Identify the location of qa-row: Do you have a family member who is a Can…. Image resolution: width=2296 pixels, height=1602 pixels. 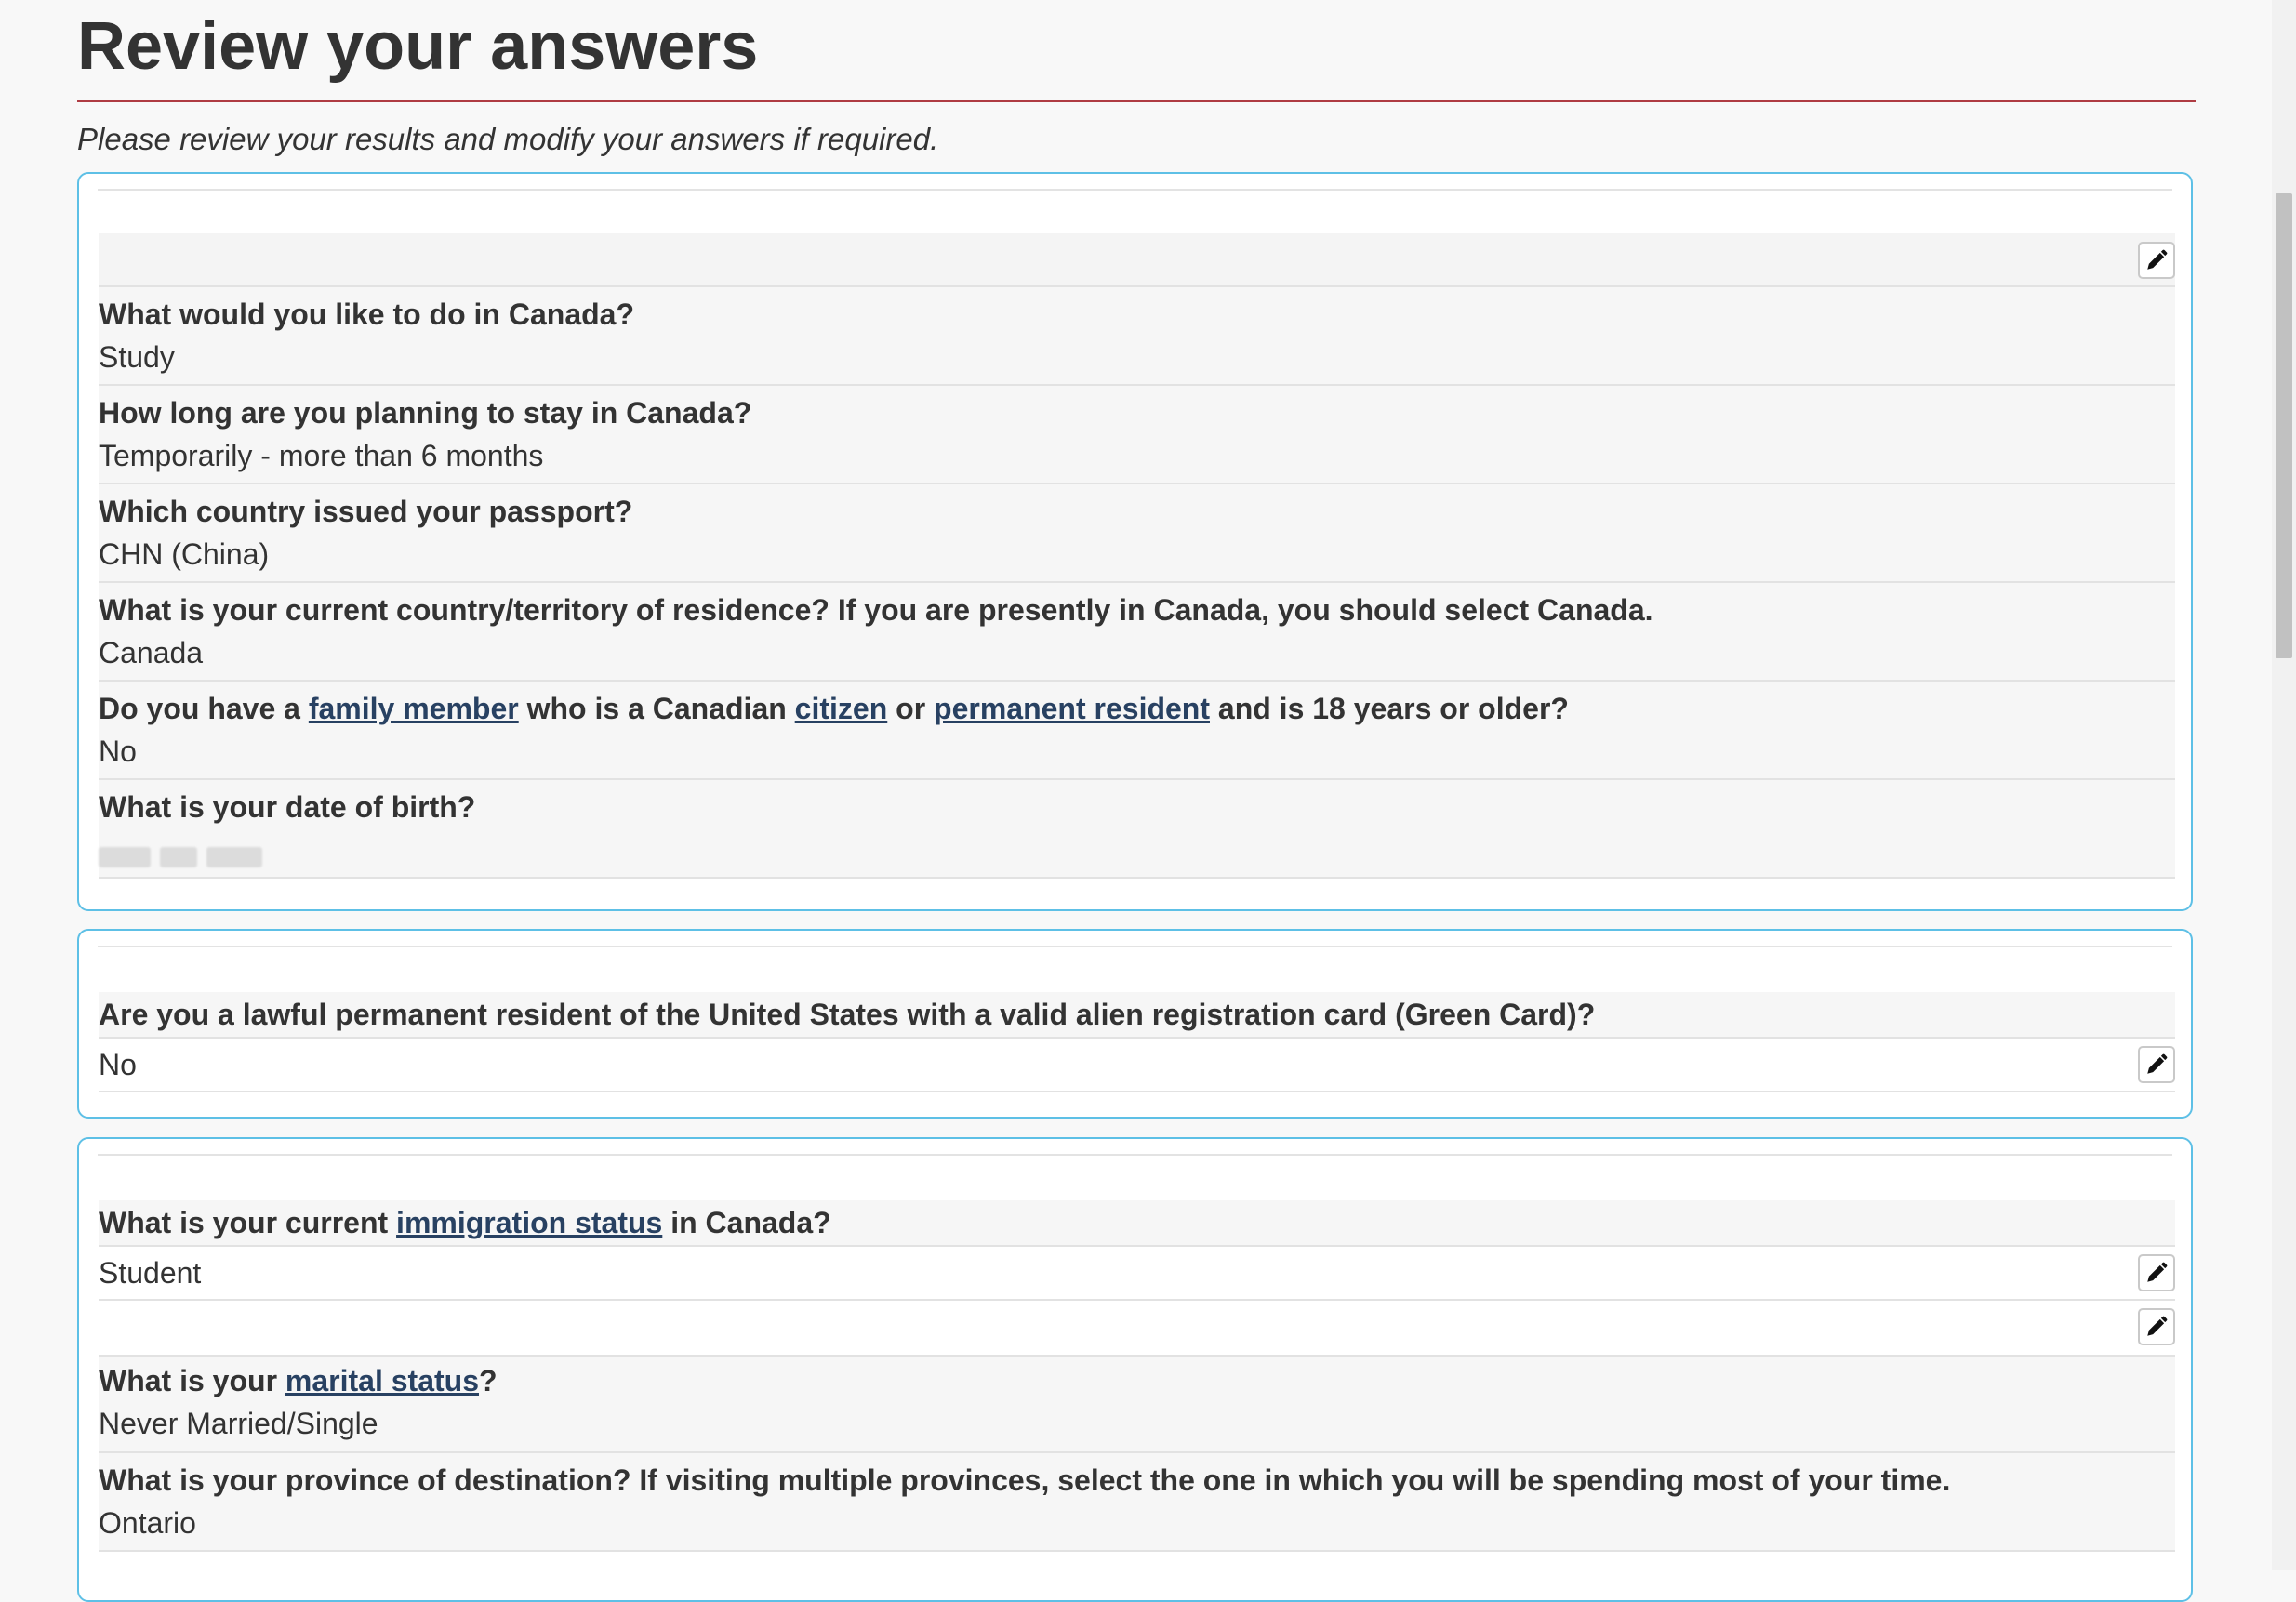
(1137, 731).